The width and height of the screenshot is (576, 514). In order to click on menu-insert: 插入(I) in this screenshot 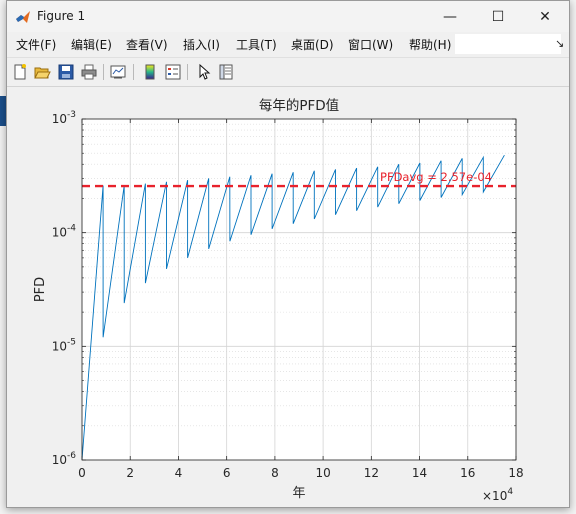, I will do `click(201, 44)`.